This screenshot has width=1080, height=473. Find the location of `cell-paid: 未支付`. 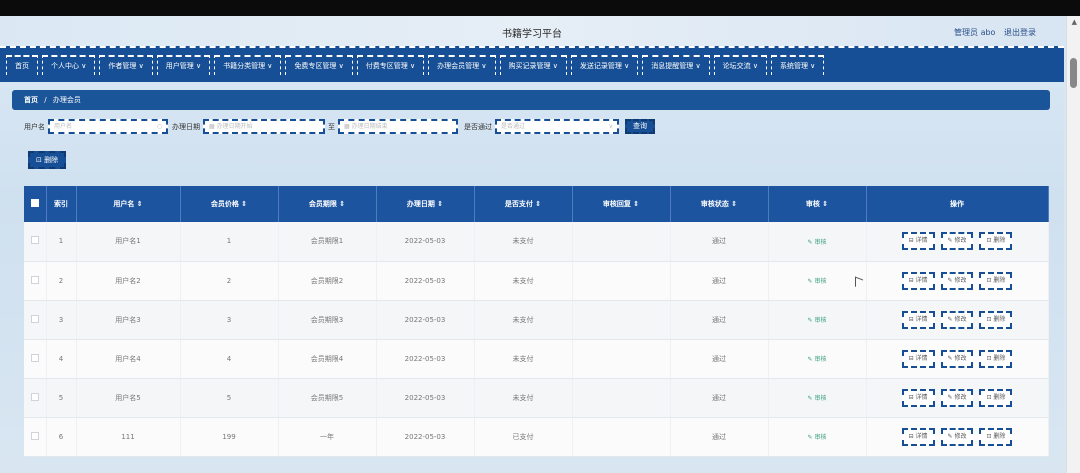

cell-paid: 未支付 is located at coordinates (523, 359).